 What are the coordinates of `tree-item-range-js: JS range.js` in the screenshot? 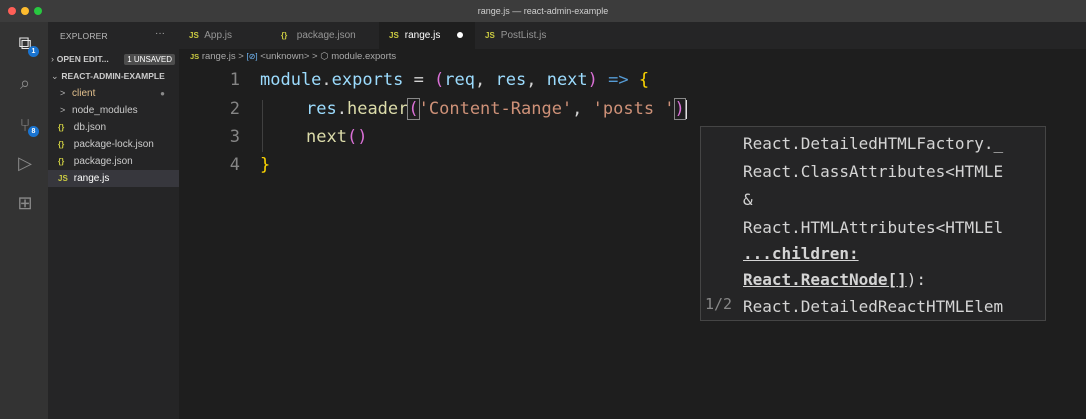 It's located at (113, 178).